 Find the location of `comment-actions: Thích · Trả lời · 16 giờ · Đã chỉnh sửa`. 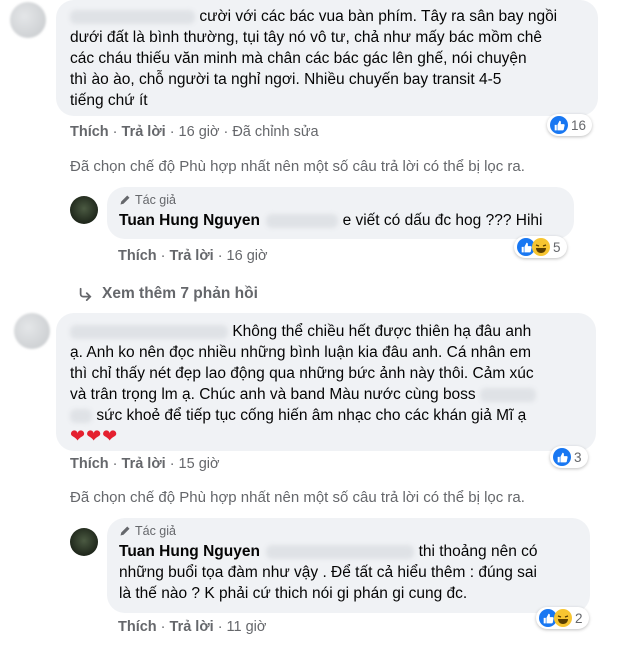

comment-actions: Thích · Trả lời · 16 giờ · Đã chỉnh sửa is located at coordinates (194, 132).